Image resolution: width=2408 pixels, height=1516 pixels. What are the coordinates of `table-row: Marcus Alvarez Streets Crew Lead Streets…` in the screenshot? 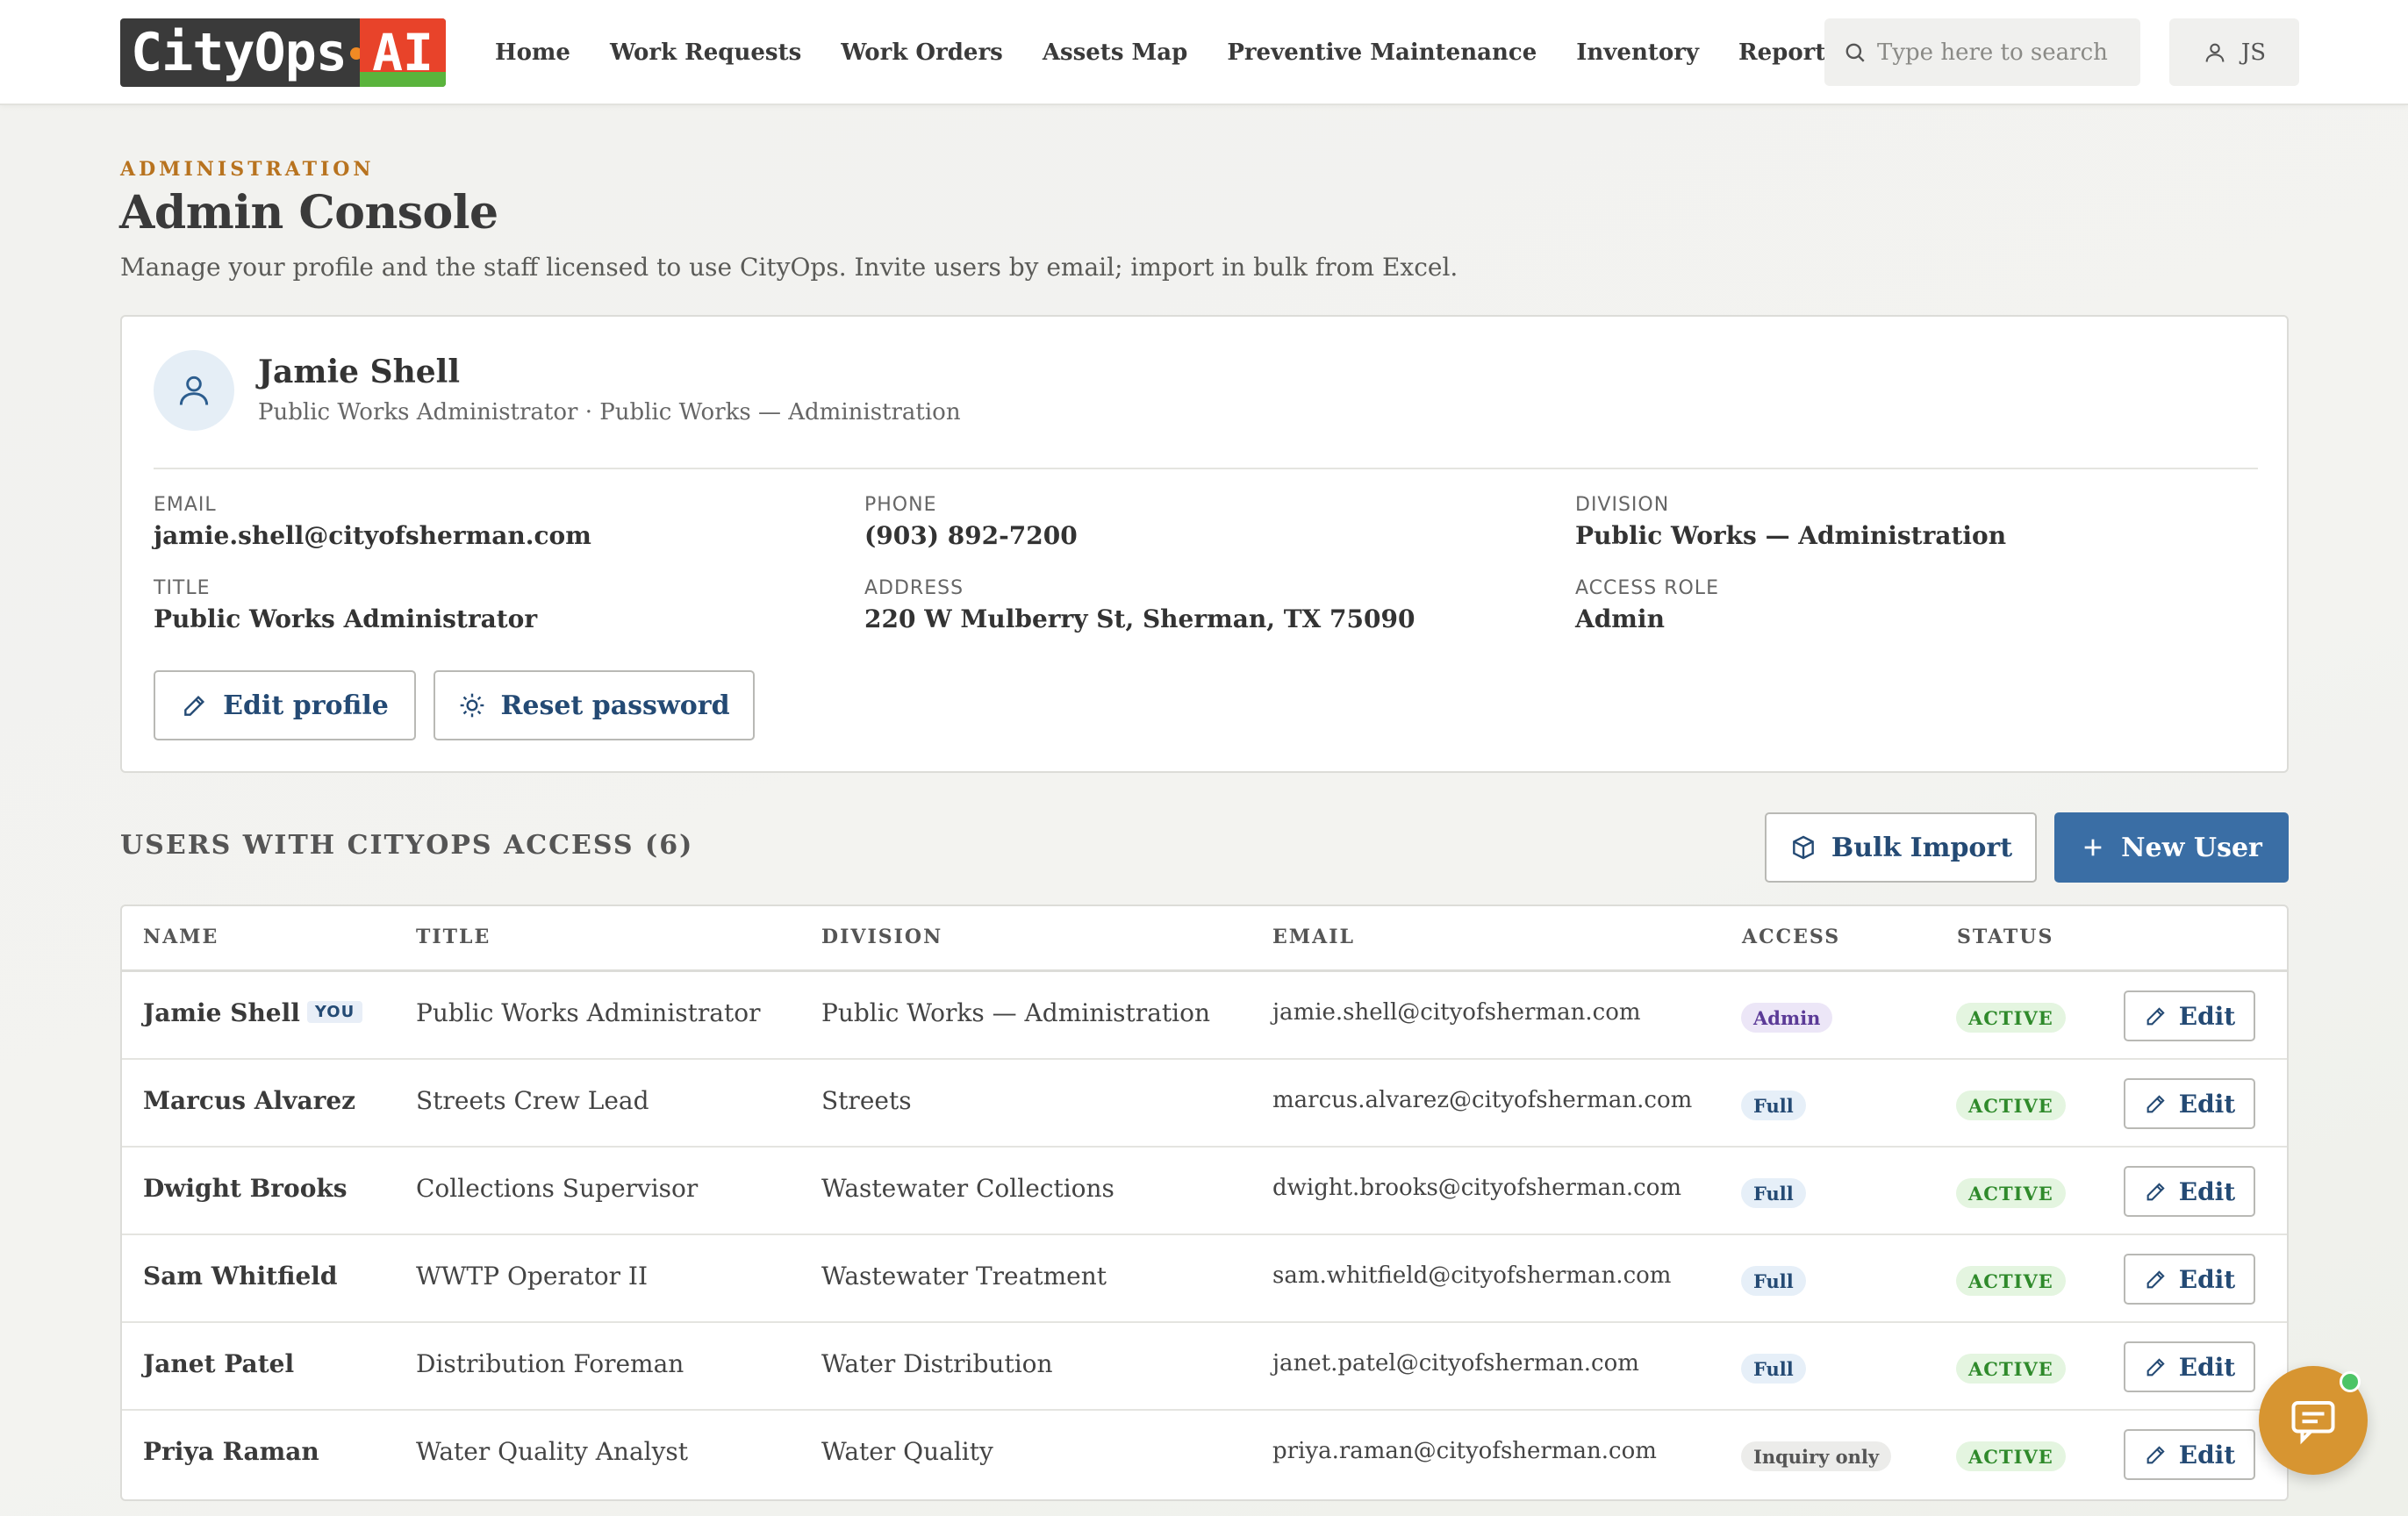 It's located at (1204, 1104).